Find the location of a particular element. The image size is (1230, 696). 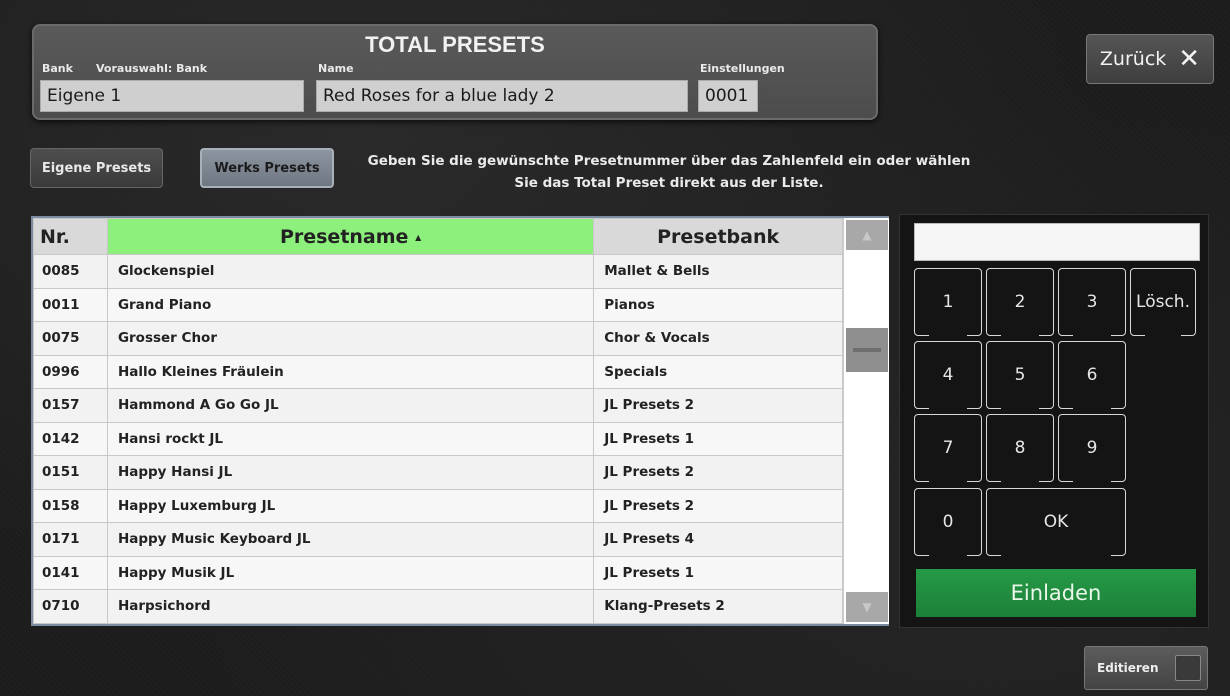

cell-nr: 0075 is located at coordinates (70, 338).